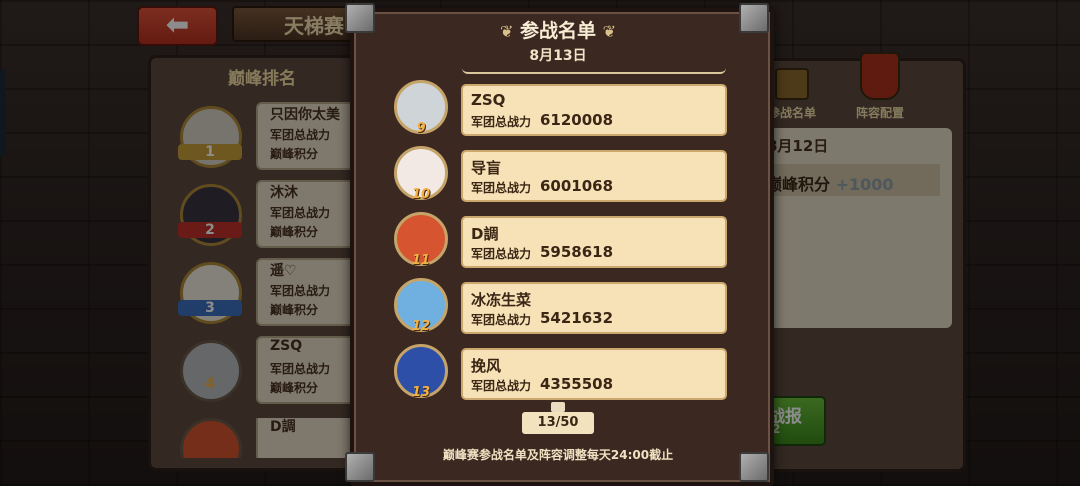 The width and height of the screenshot is (1080, 486). What do you see at coordinates (609, 31) in the screenshot?
I see `laurel-right-icon: ❦` at bounding box center [609, 31].